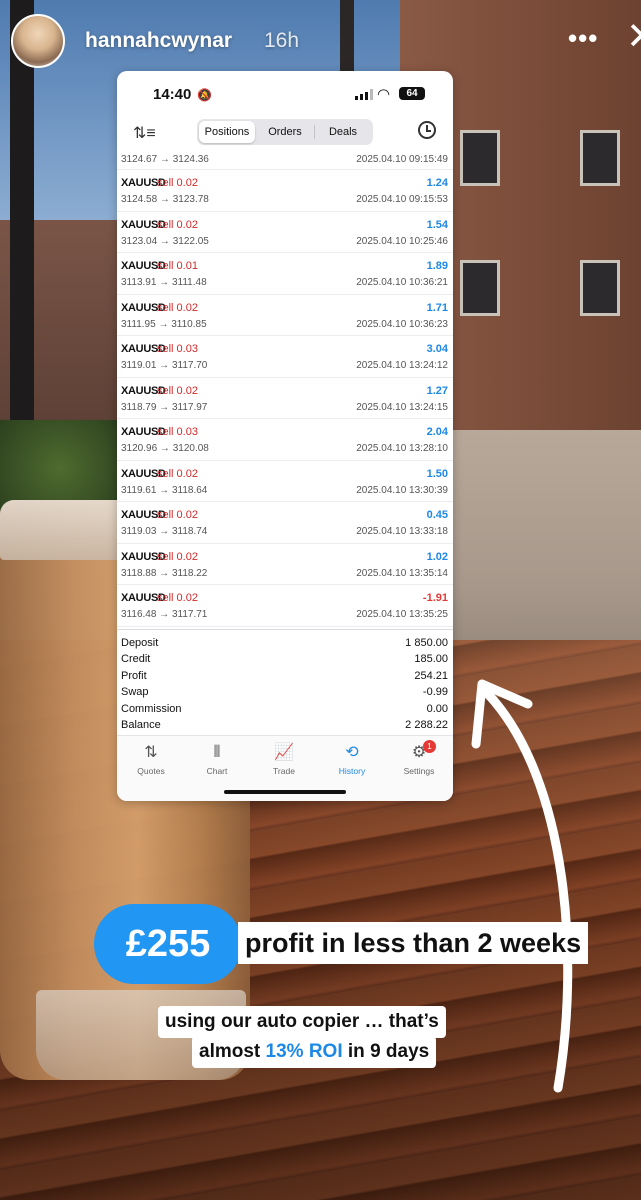  Describe the element at coordinates (302, 1022) in the screenshot. I see `caption-line-2: using our auto copier … that’s` at that location.